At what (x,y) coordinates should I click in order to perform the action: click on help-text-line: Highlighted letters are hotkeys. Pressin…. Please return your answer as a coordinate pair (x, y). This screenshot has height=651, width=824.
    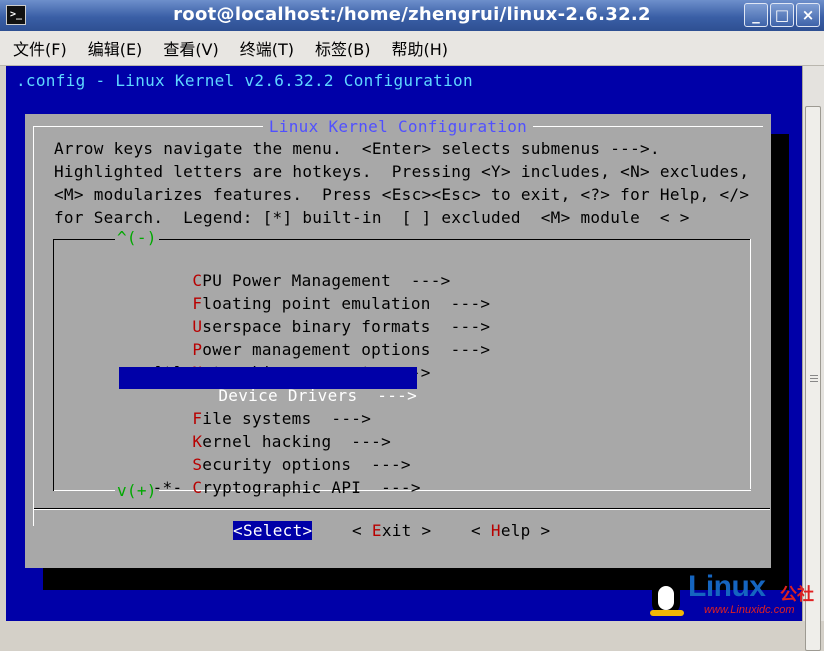
    Looking at the image, I should click on (402, 171).